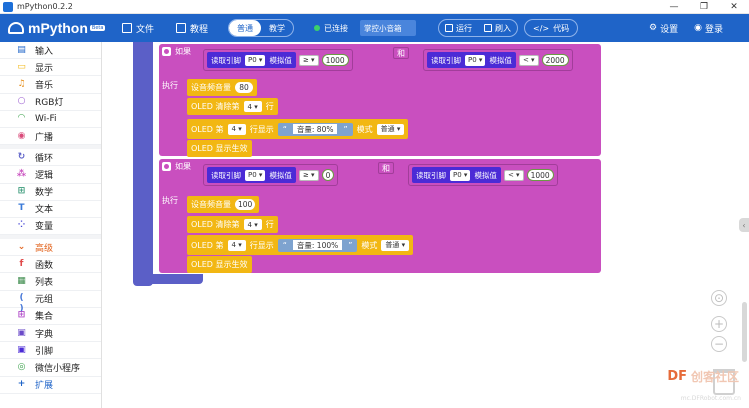 The height and width of the screenshot is (408, 749). Describe the element at coordinates (50, 282) in the screenshot. I see `sidebar-item-list: ▦ 列表` at that location.